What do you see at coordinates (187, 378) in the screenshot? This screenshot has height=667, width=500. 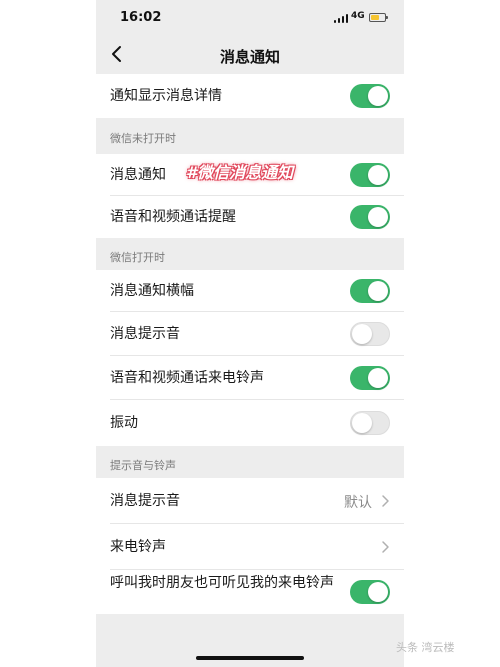 I see `row-label: 语音和视频通话来电铃声` at bounding box center [187, 378].